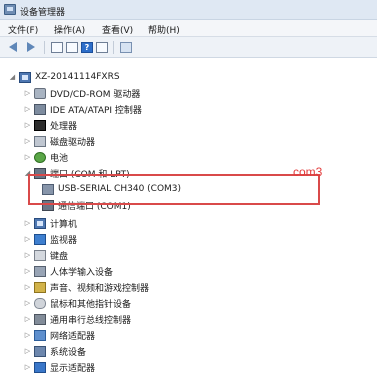 This screenshot has width=377, height=383. Describe the element at coordinates (308, 172) in the screenshot. I see `annotation-label: com3` at that location.